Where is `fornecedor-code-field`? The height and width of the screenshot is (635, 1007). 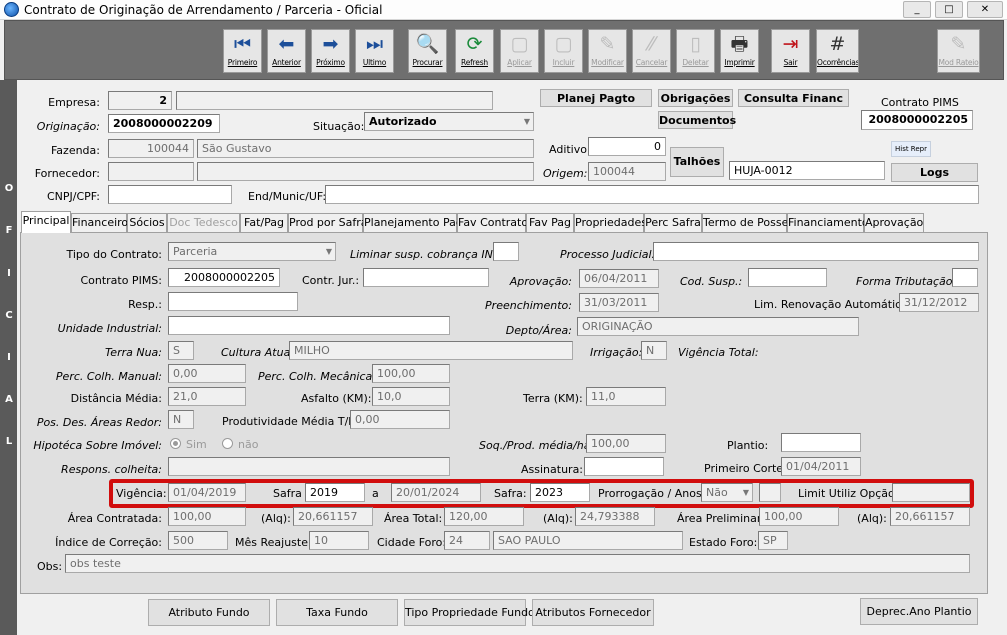
fornecedor-code-field is located at coordinates (151, 171).